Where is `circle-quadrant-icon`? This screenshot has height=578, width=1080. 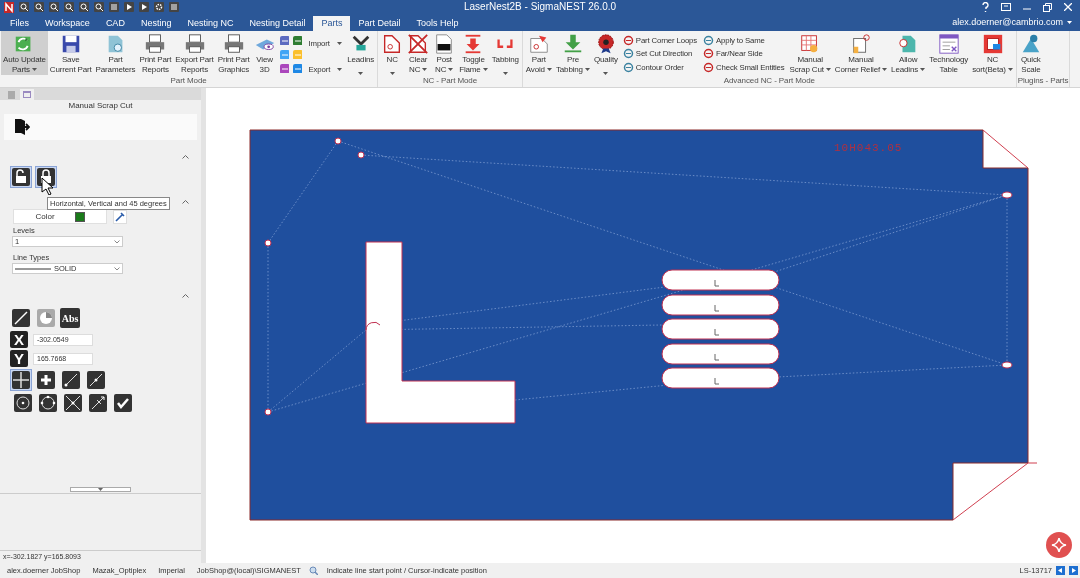 circle-quadrant-icon is located at coordinates (48, 403).